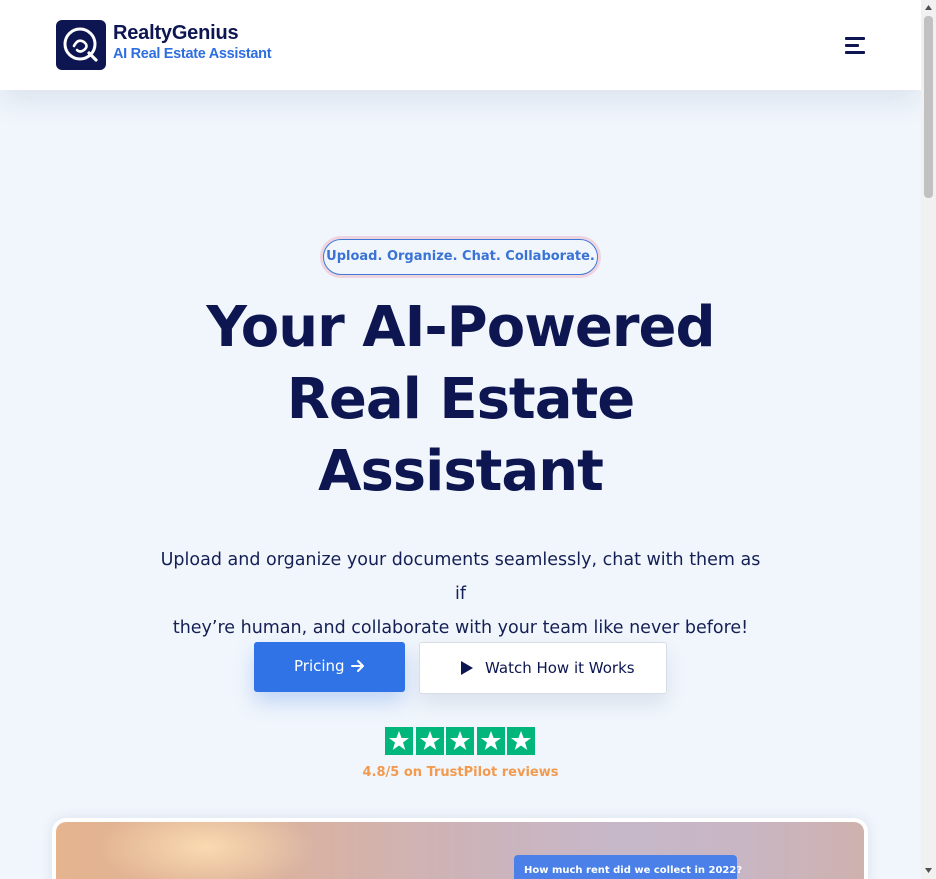  I want to click on watch-video-button: Watch How it Works, so click(543, 668).